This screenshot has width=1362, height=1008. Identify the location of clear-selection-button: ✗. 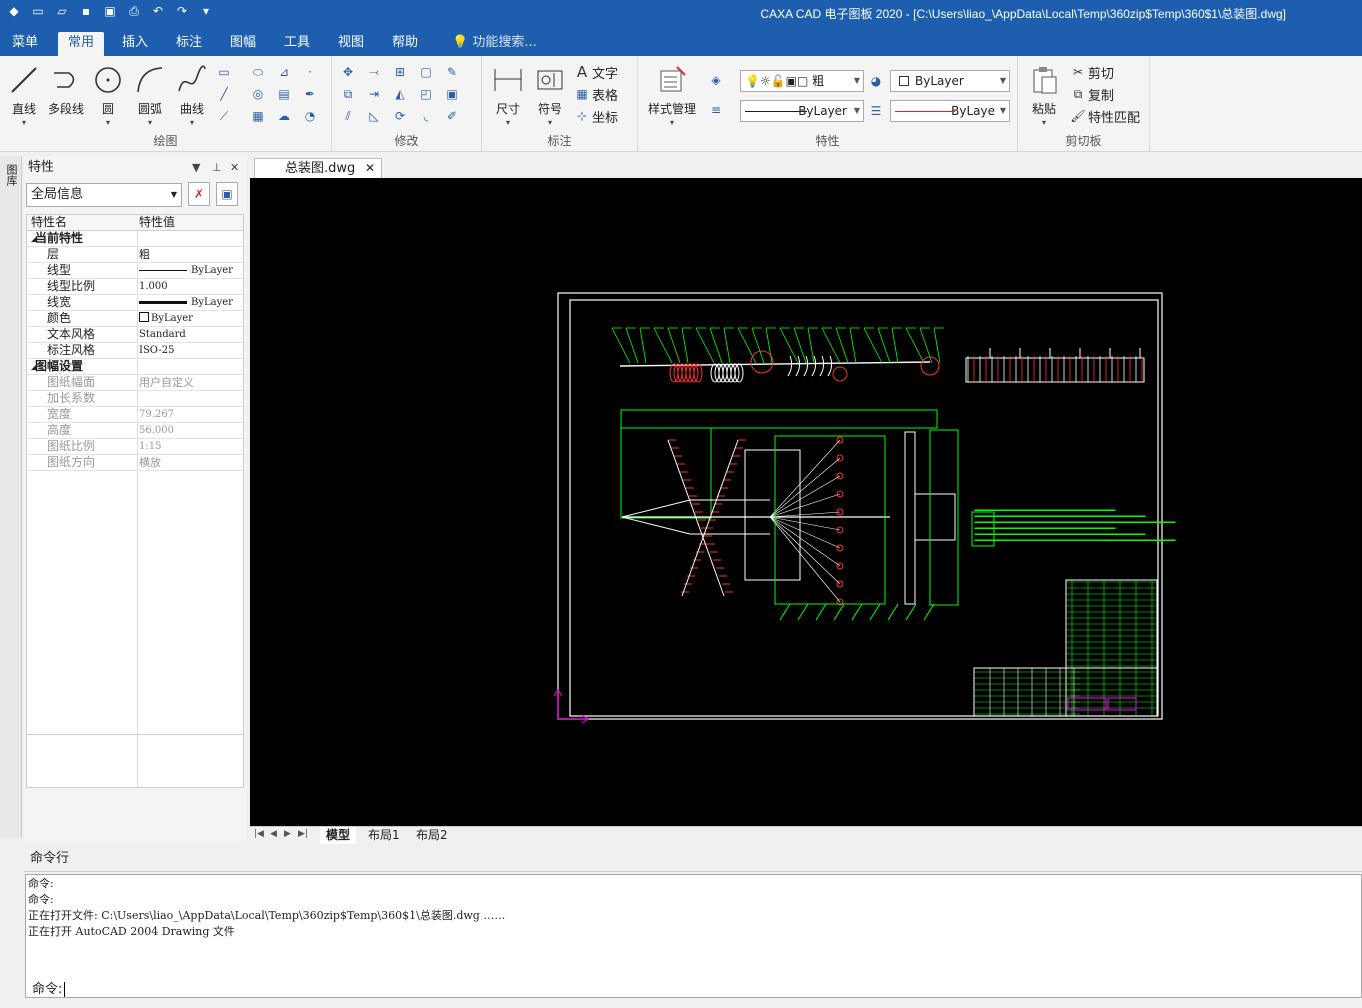
(199, 194).